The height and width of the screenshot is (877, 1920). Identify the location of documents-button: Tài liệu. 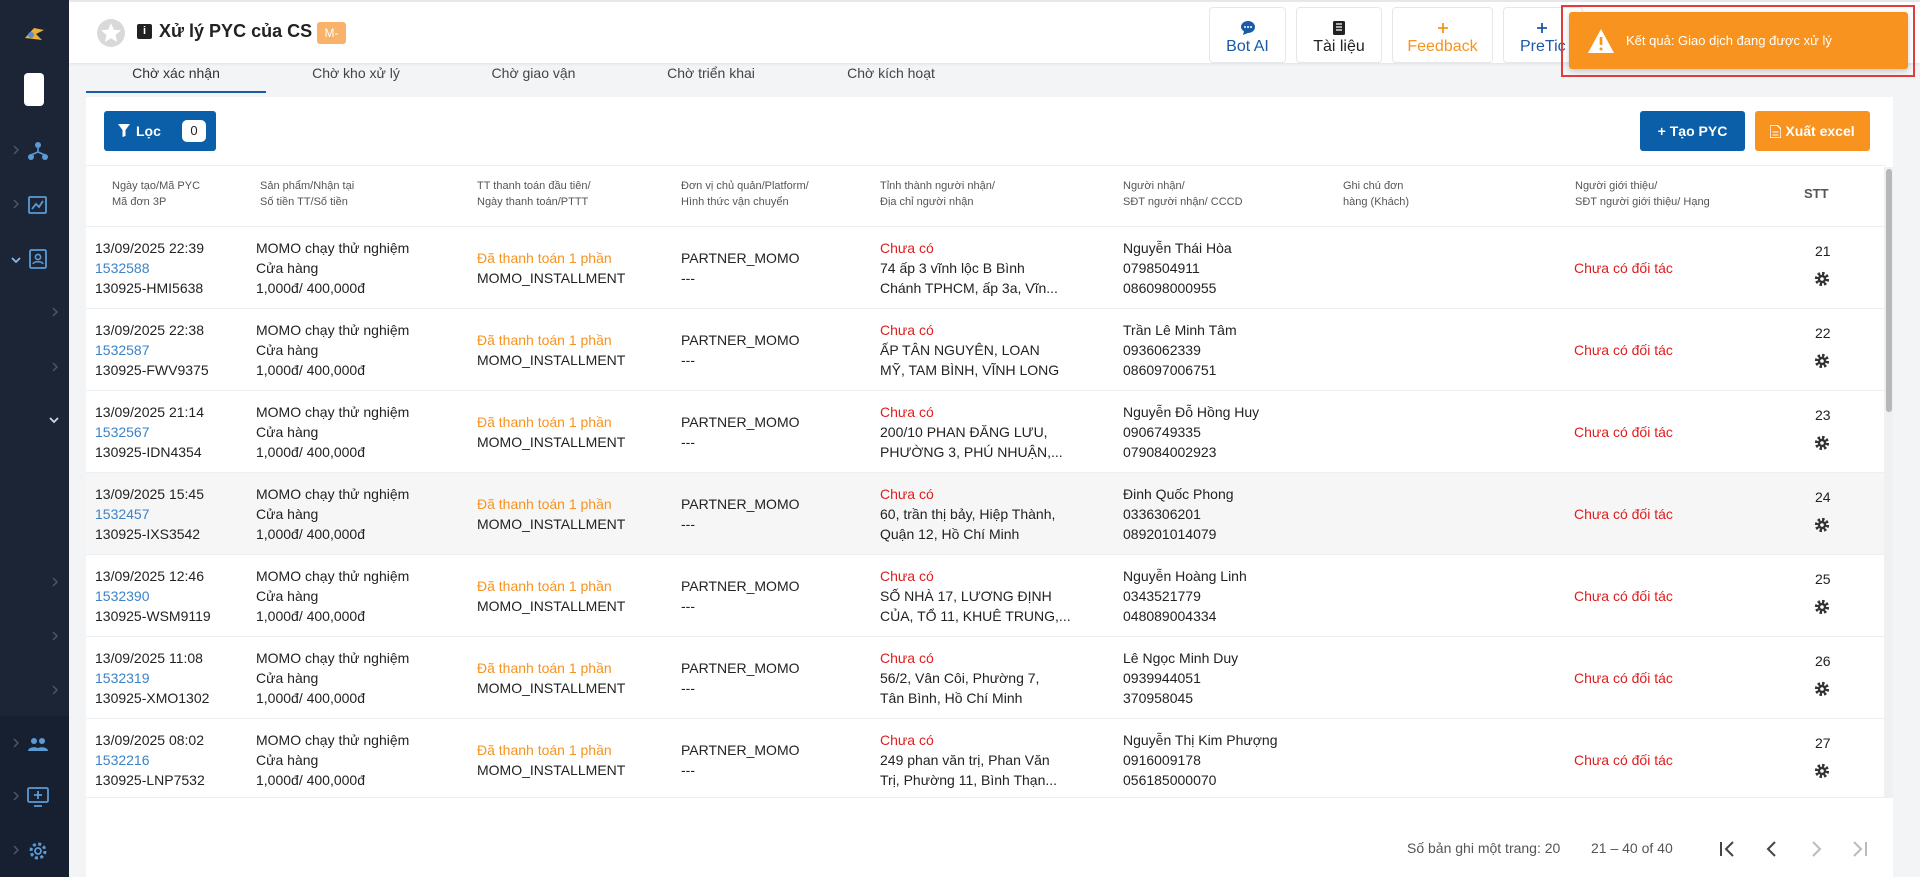
(1339, 35).